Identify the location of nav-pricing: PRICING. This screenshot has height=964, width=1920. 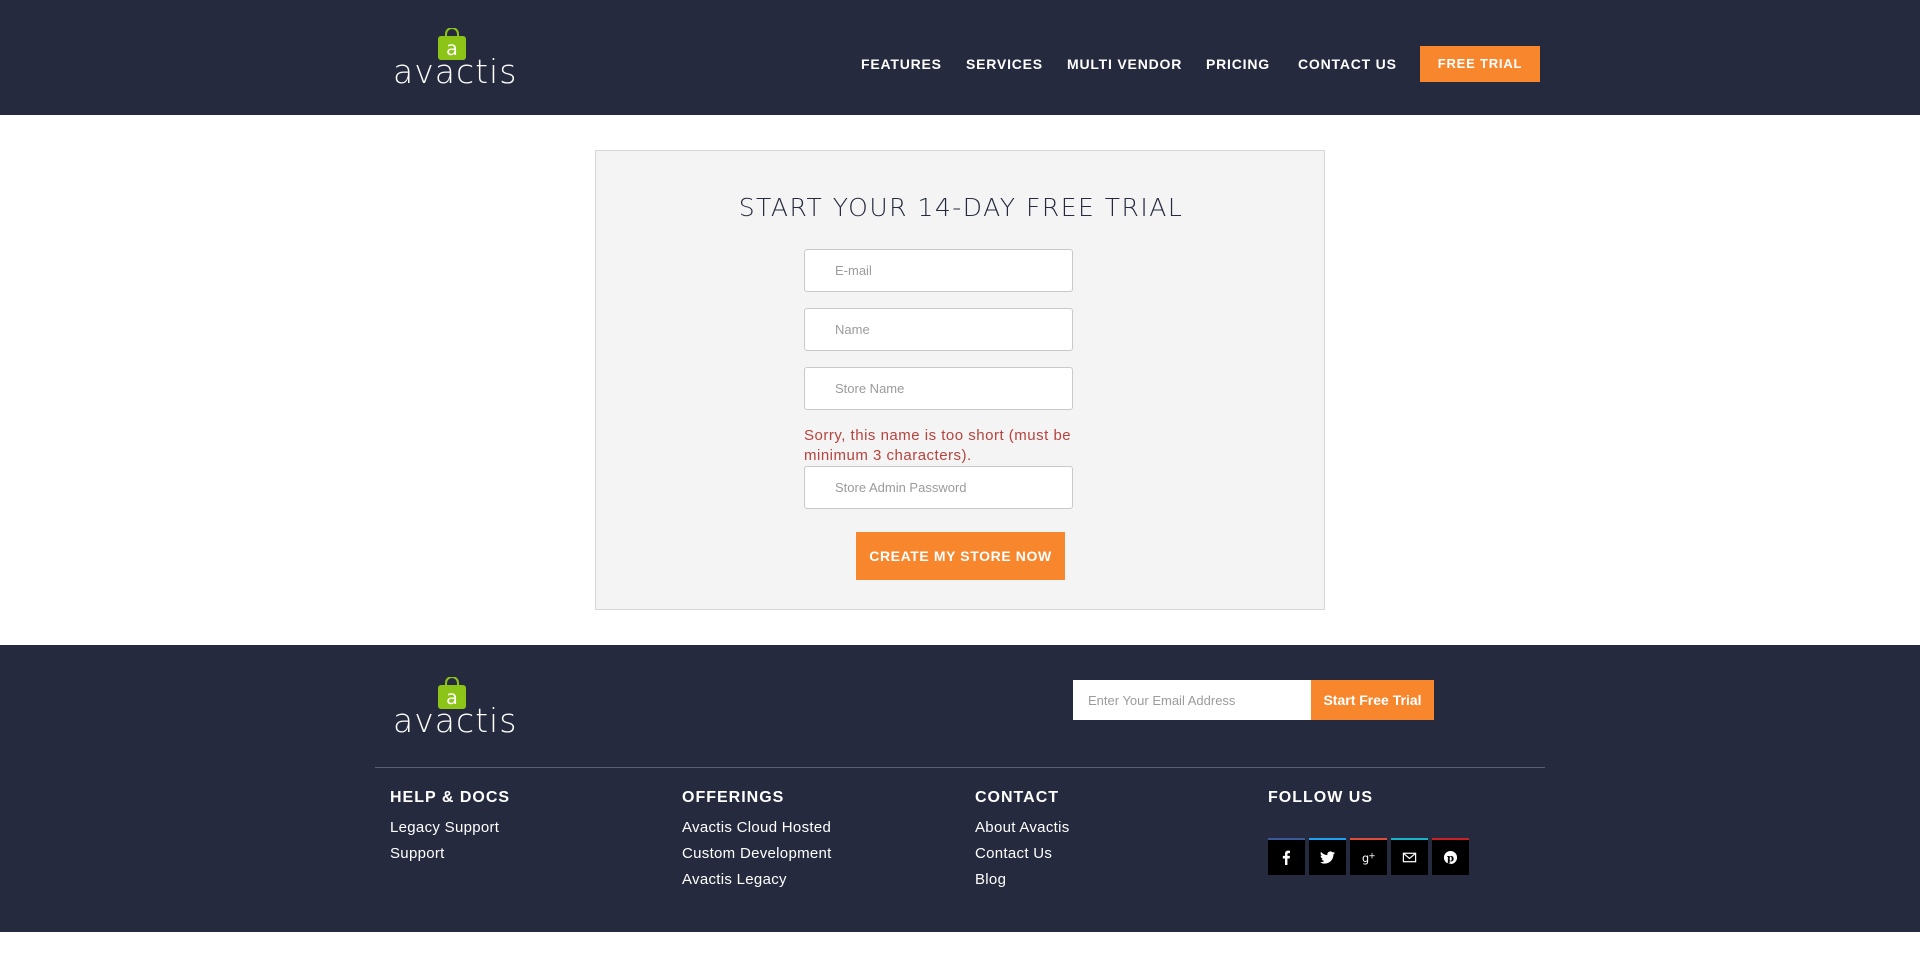
(1238, 64).